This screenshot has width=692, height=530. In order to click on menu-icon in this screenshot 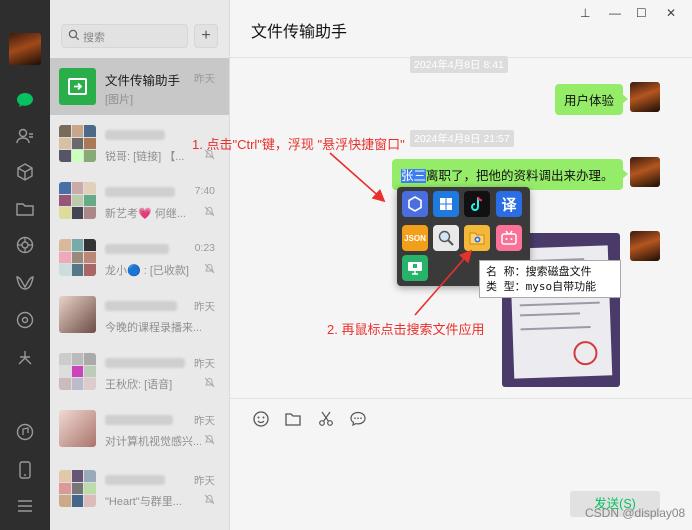, I will do `click(25, 506)`.